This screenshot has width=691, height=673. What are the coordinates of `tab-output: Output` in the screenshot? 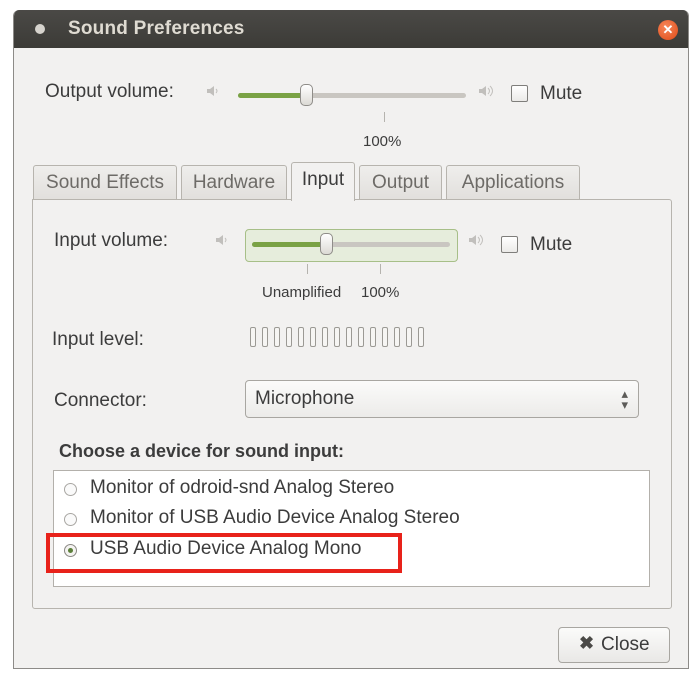 It's located at (400, 182).